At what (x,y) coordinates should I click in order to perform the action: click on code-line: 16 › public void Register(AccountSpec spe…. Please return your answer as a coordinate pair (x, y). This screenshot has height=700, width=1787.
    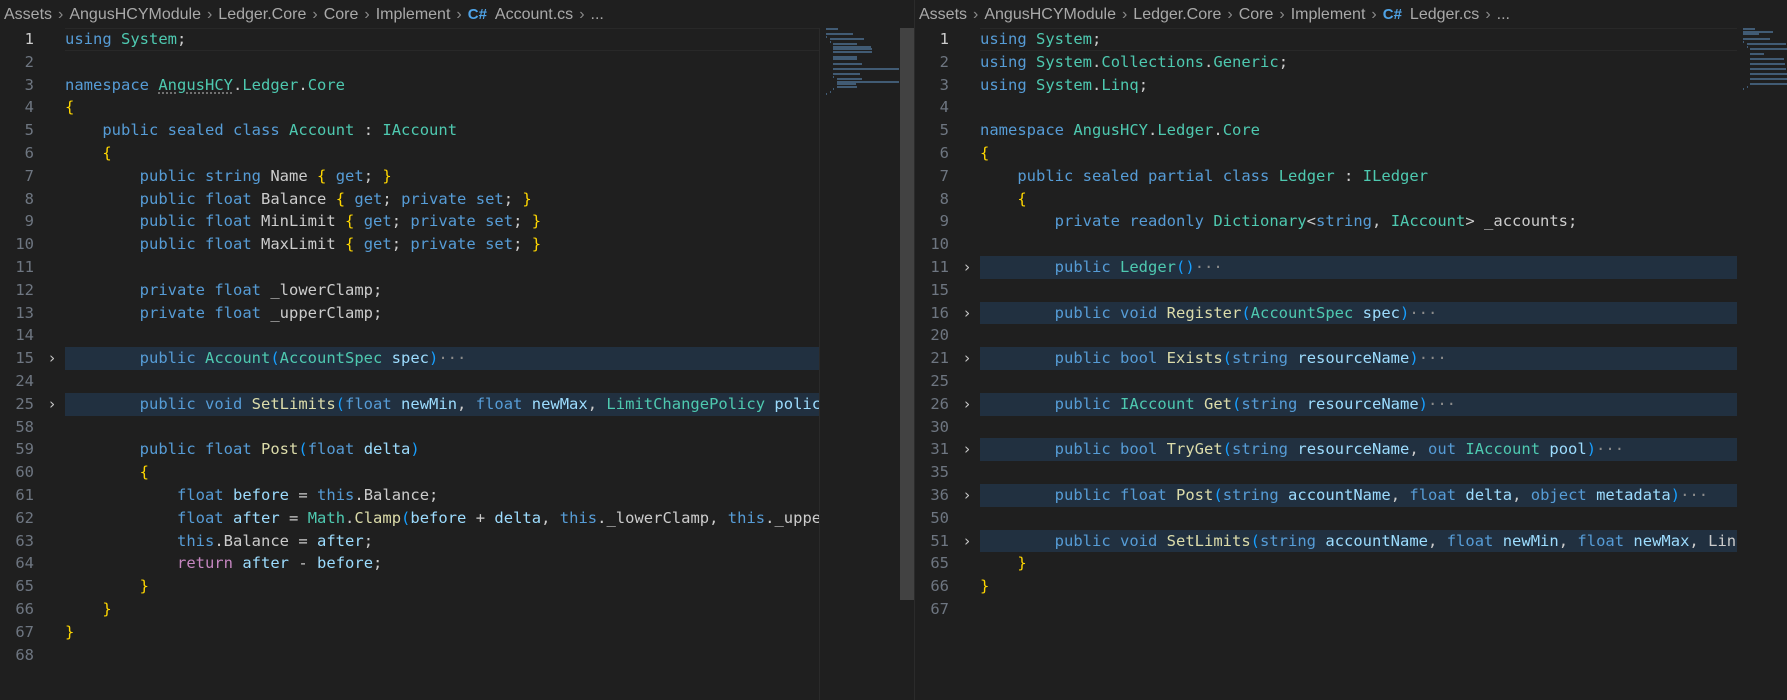
    Looking at the image, I should click on (1351, 313).